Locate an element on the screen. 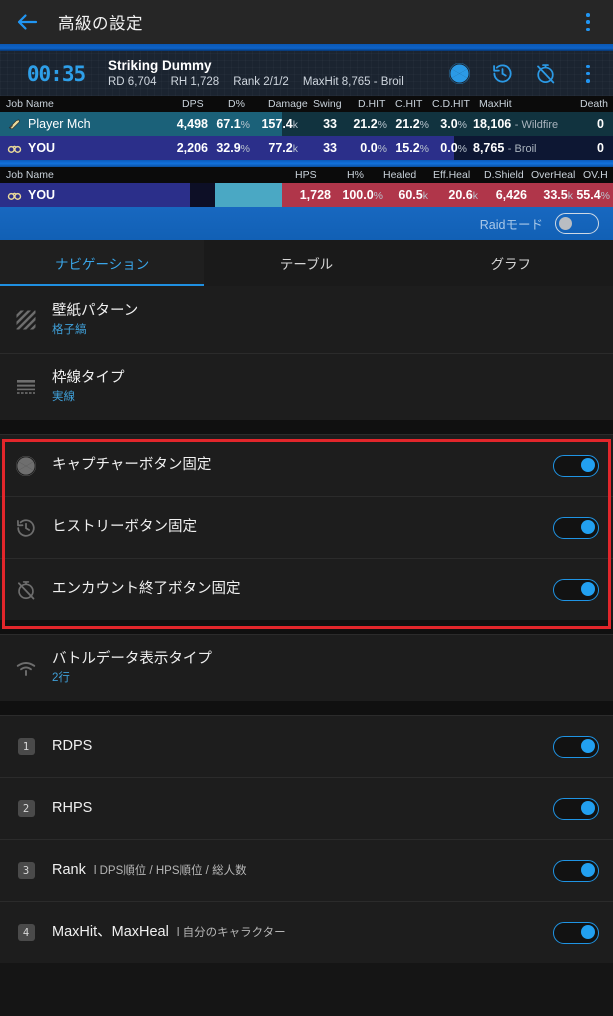  badge-number: 3 is located at coordinates (26, 870).